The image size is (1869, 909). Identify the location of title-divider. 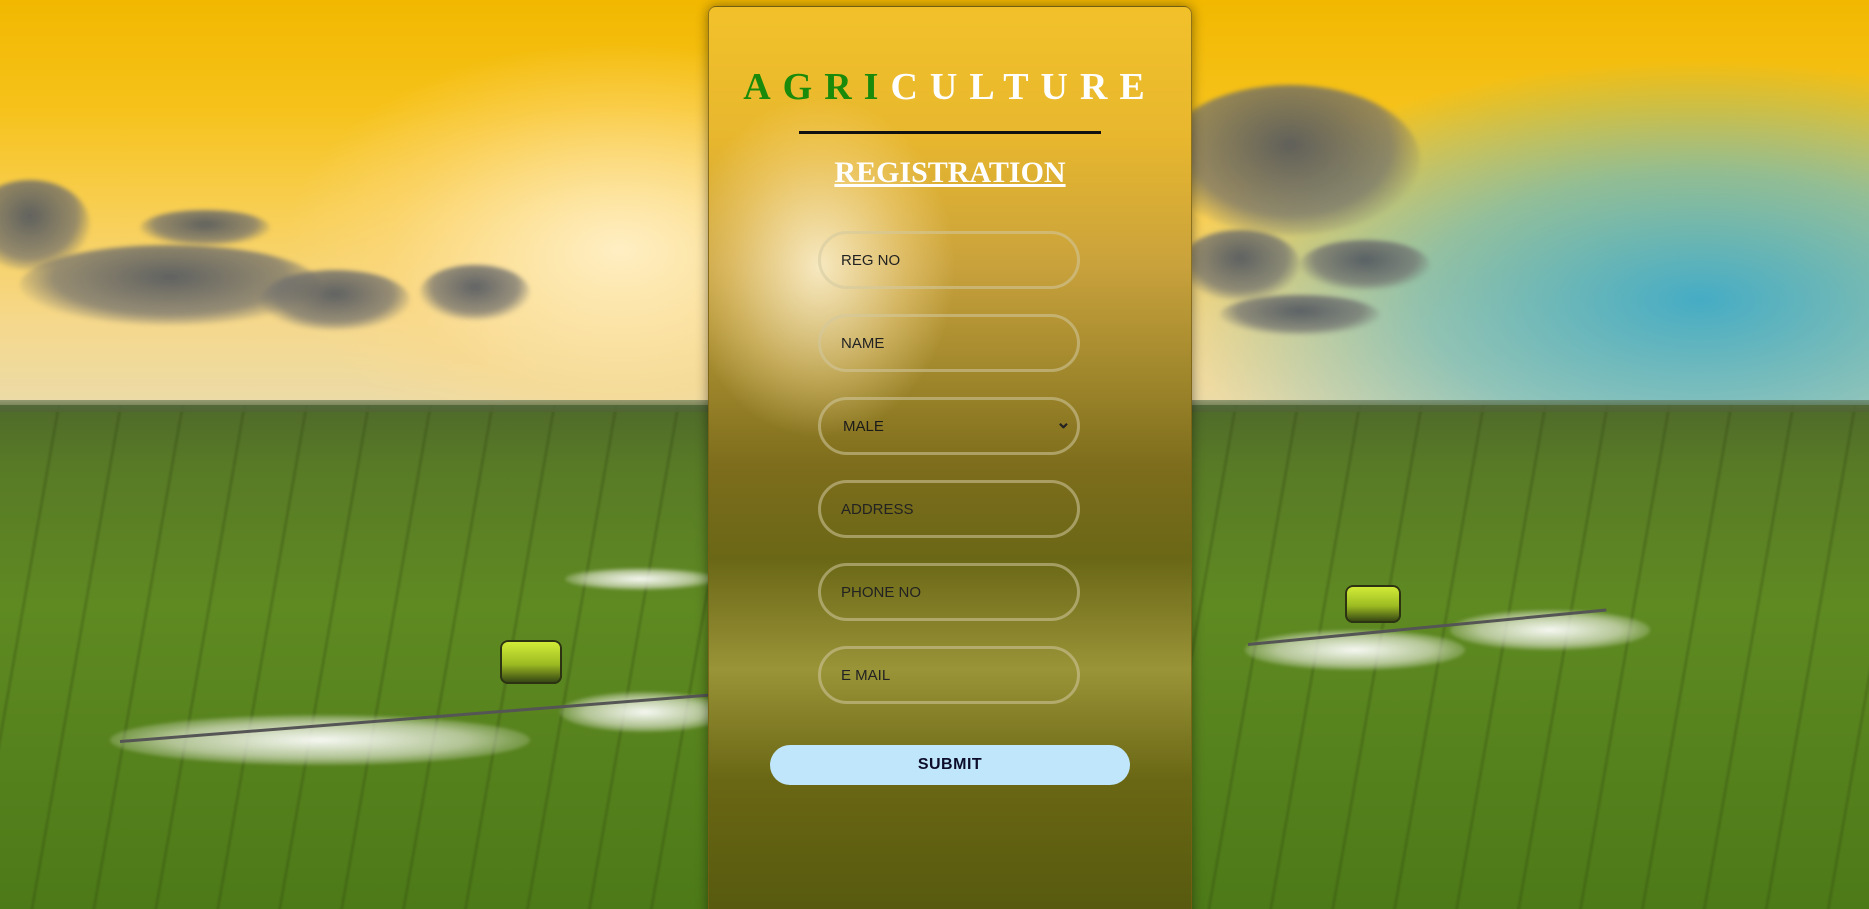
(950, 132).